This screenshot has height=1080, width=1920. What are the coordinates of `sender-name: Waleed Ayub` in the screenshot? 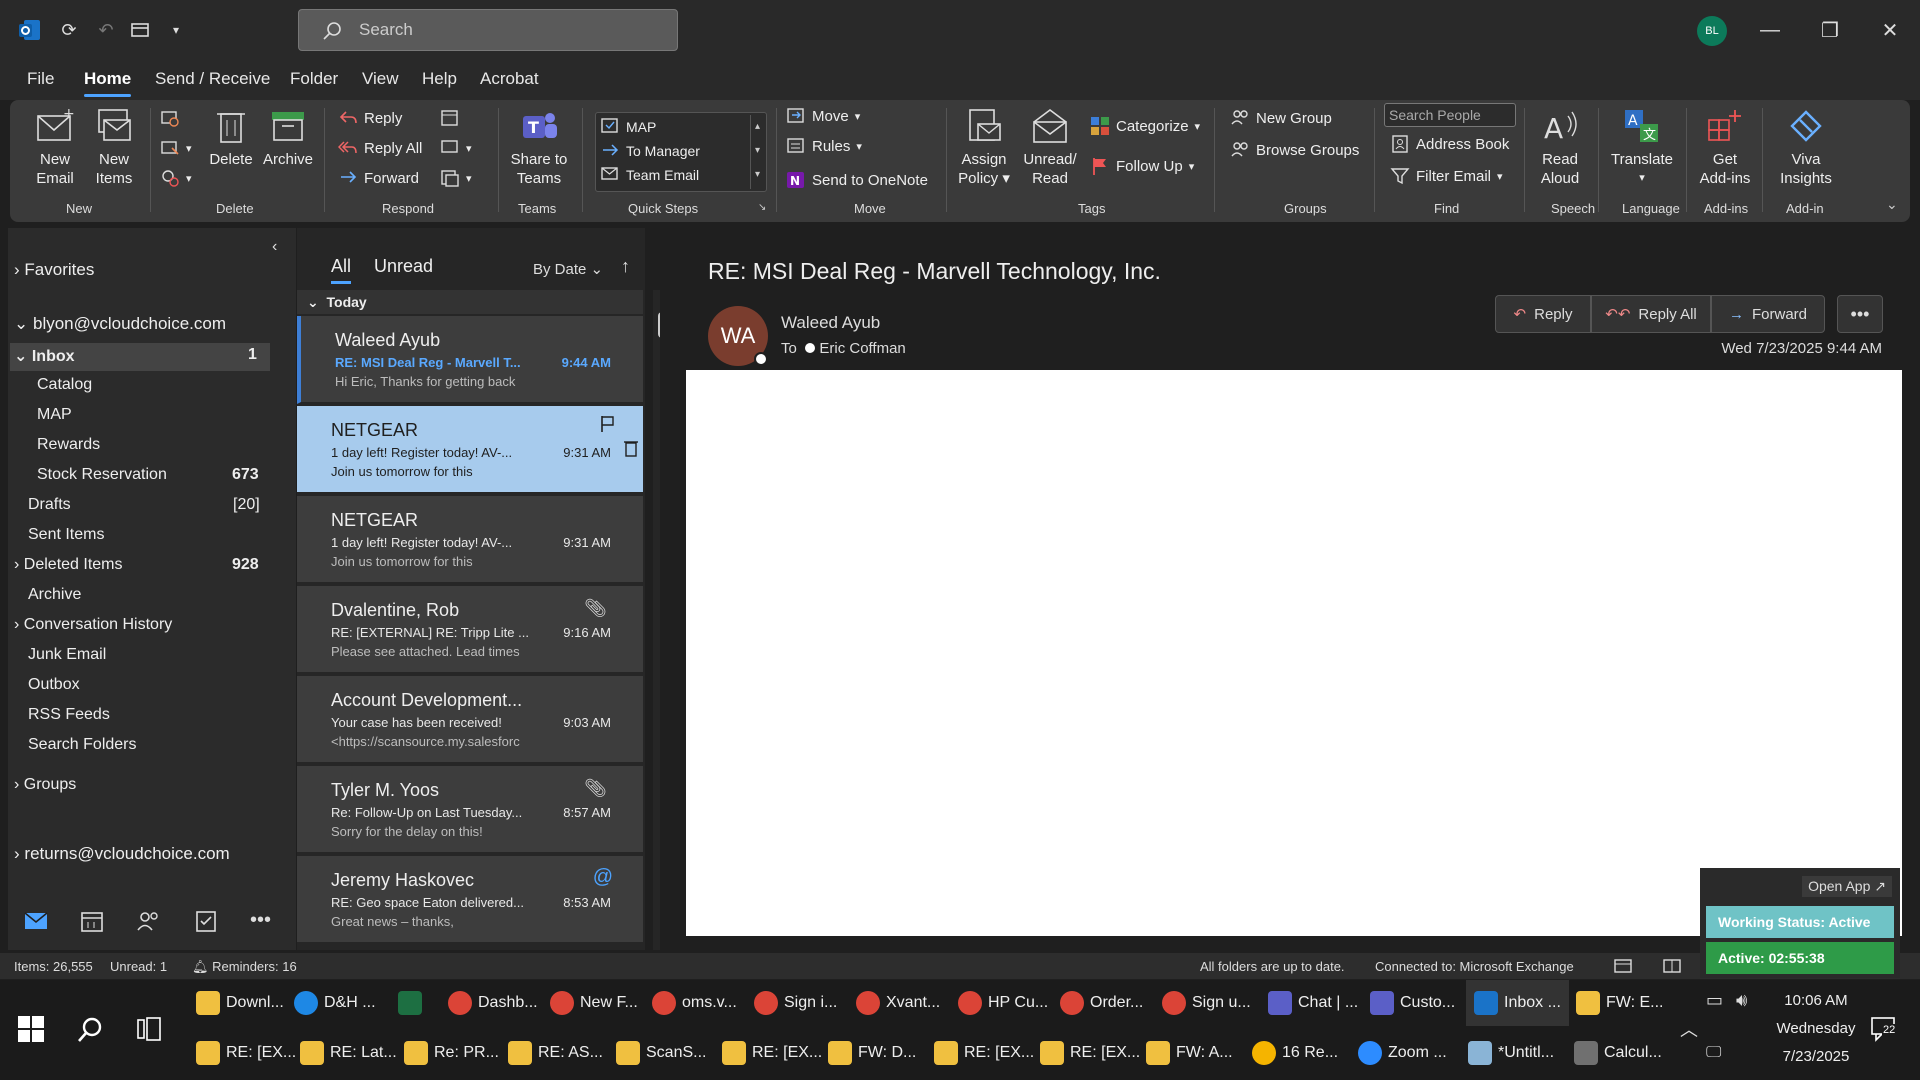 It's located at (830, 323).